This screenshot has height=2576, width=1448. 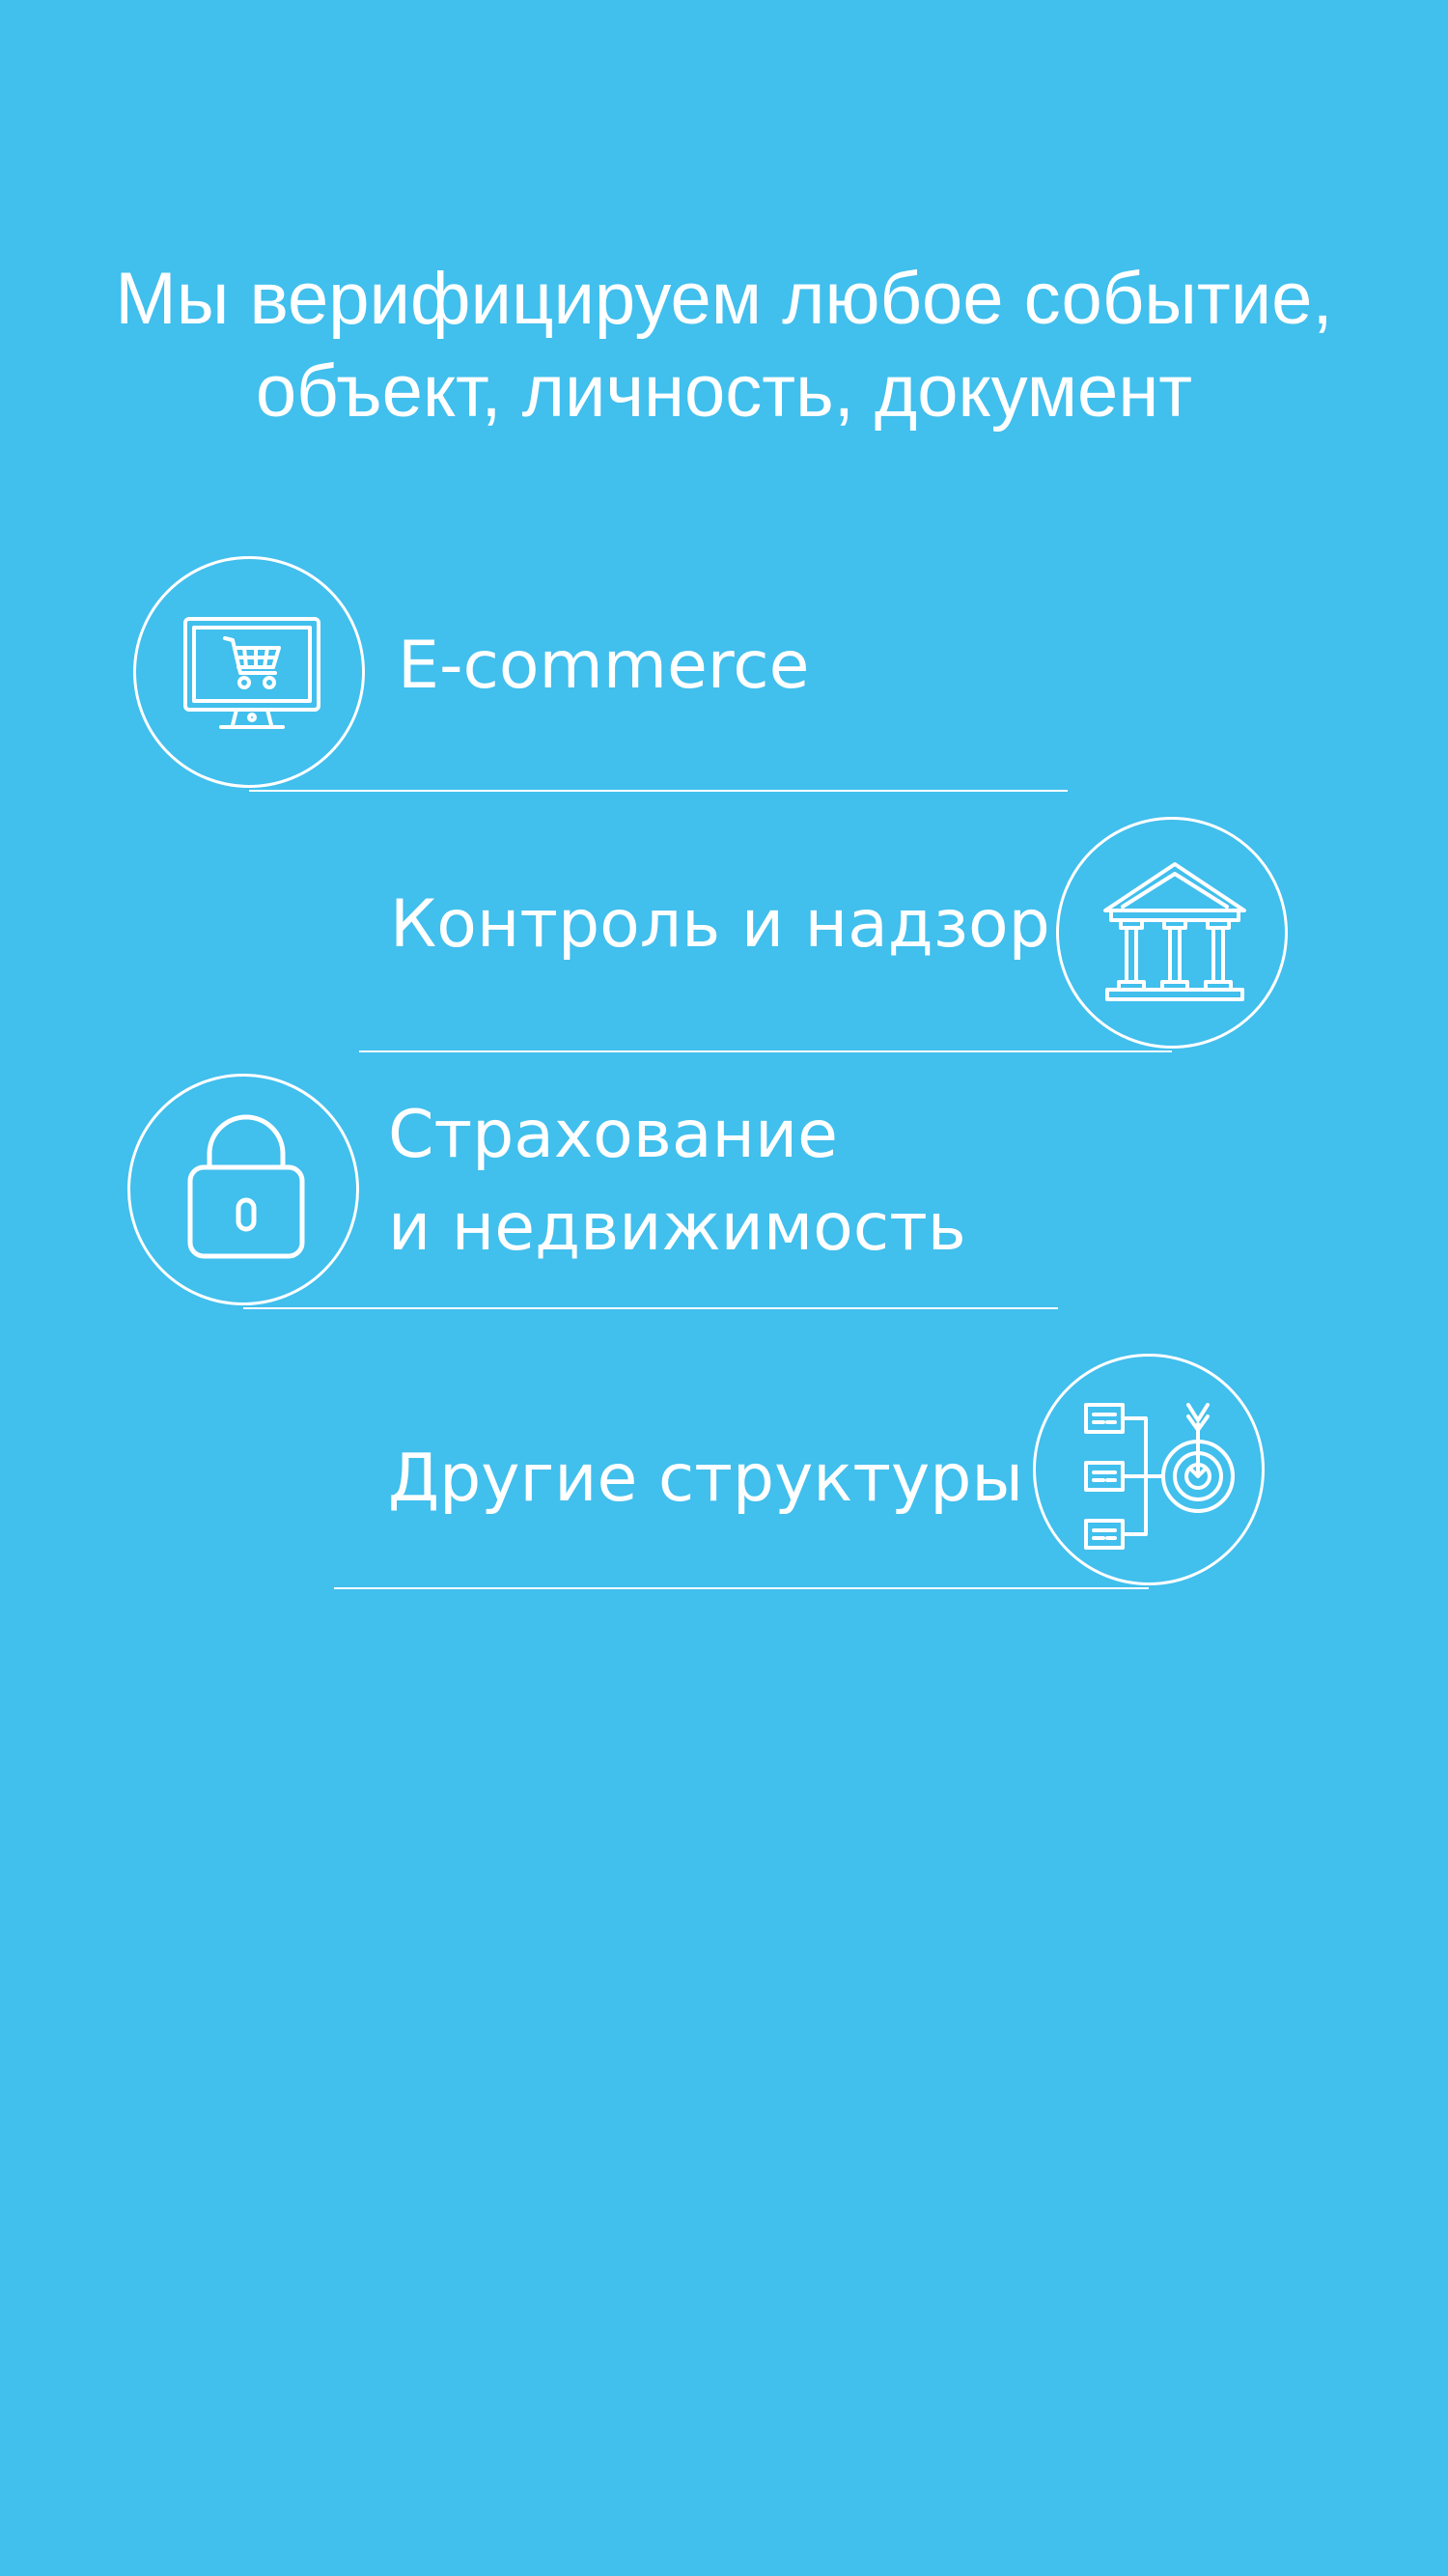 What do you see at coordinates (742, 1588) in the screenshot?
I see `other-divider` at bounding box center [742, 1588].